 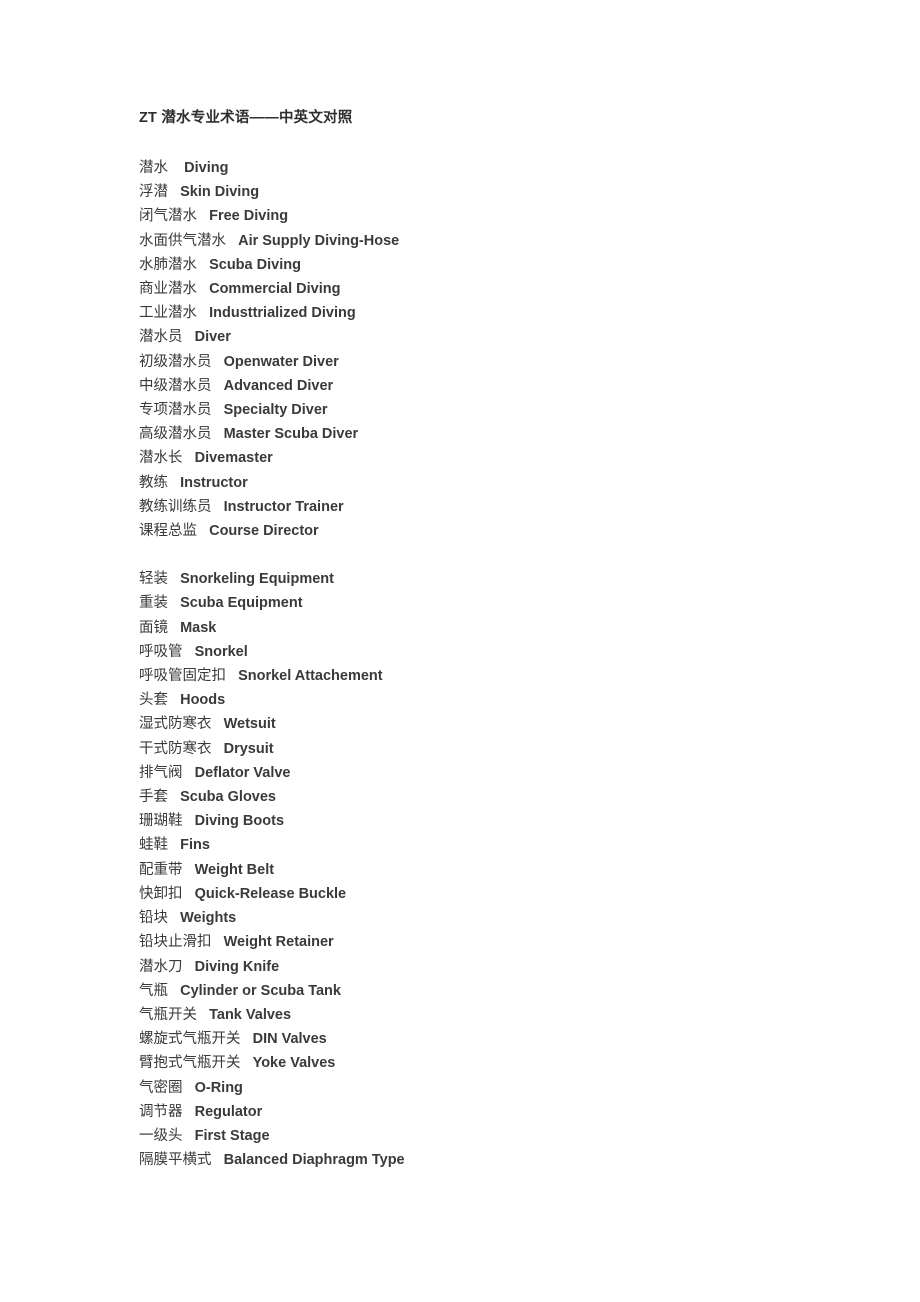 I want to click on term-english: Diving Knife, so click(x=237, y=966).